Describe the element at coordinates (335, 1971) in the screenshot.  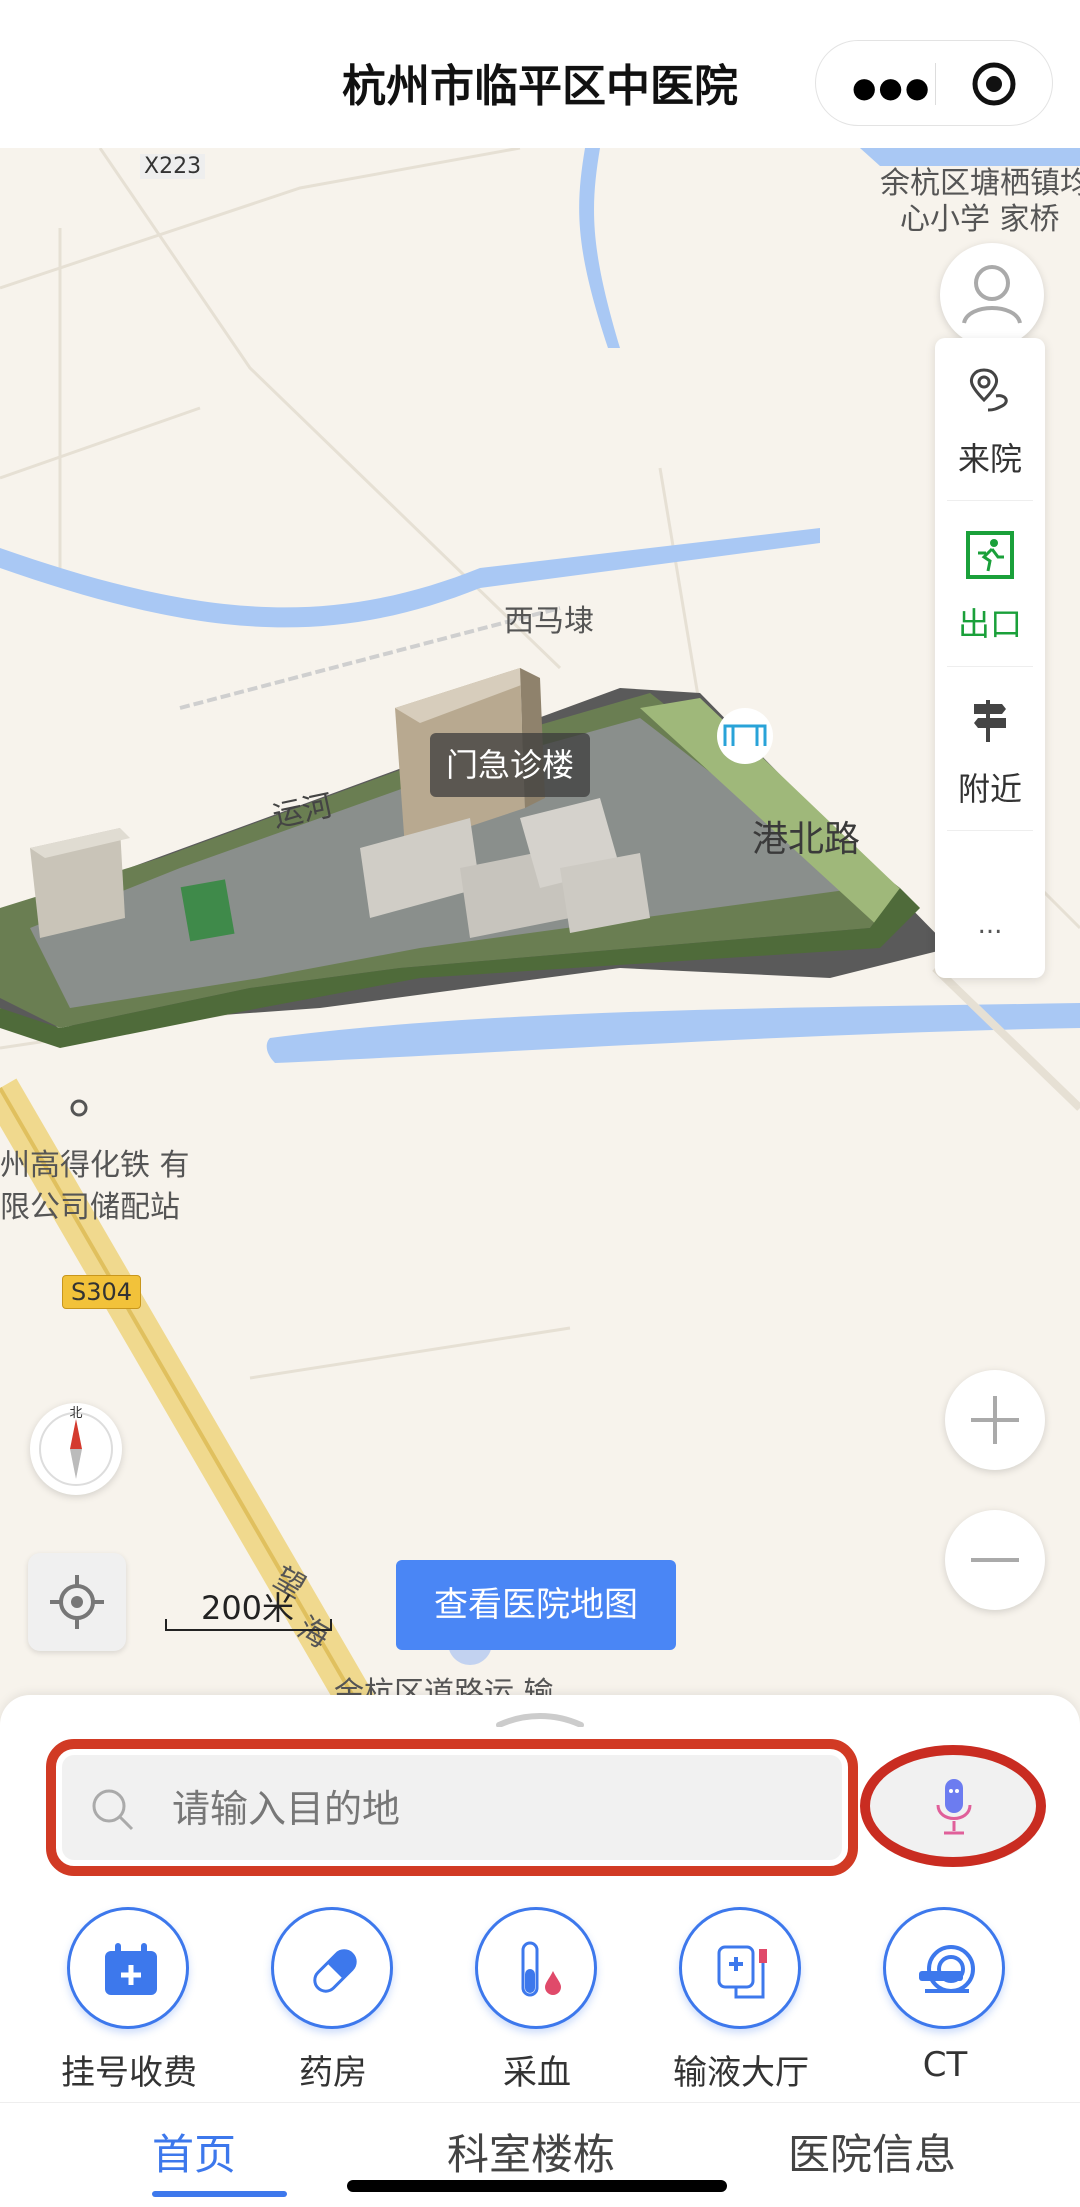
I see `pill-icon` at that location.